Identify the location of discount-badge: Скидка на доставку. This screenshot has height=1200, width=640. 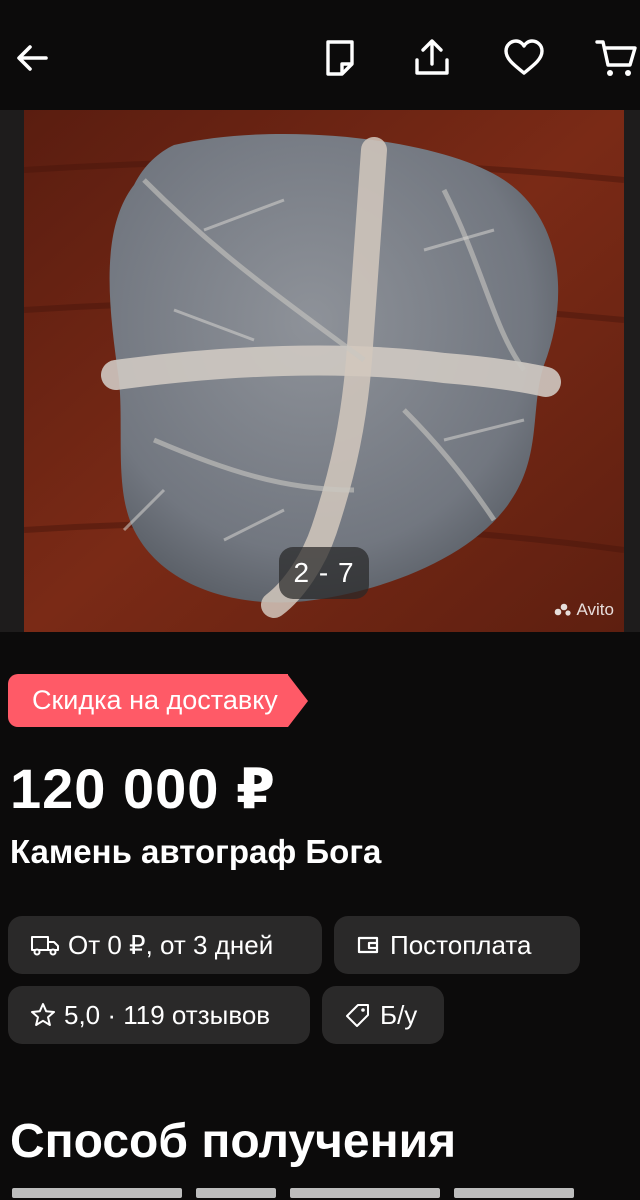
(158, 700).